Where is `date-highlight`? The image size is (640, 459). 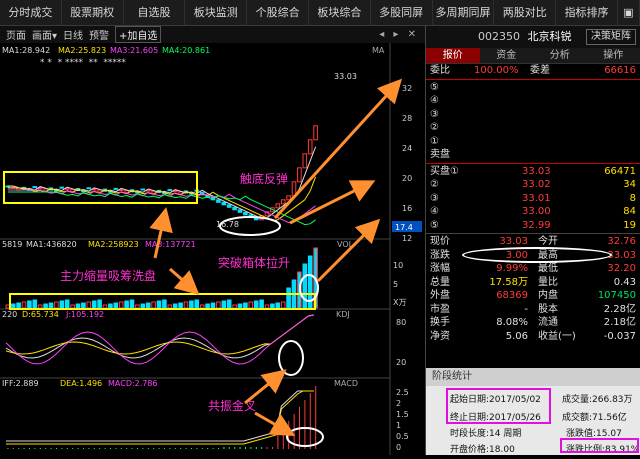 date-highlight is located at coordinates (498, 406).